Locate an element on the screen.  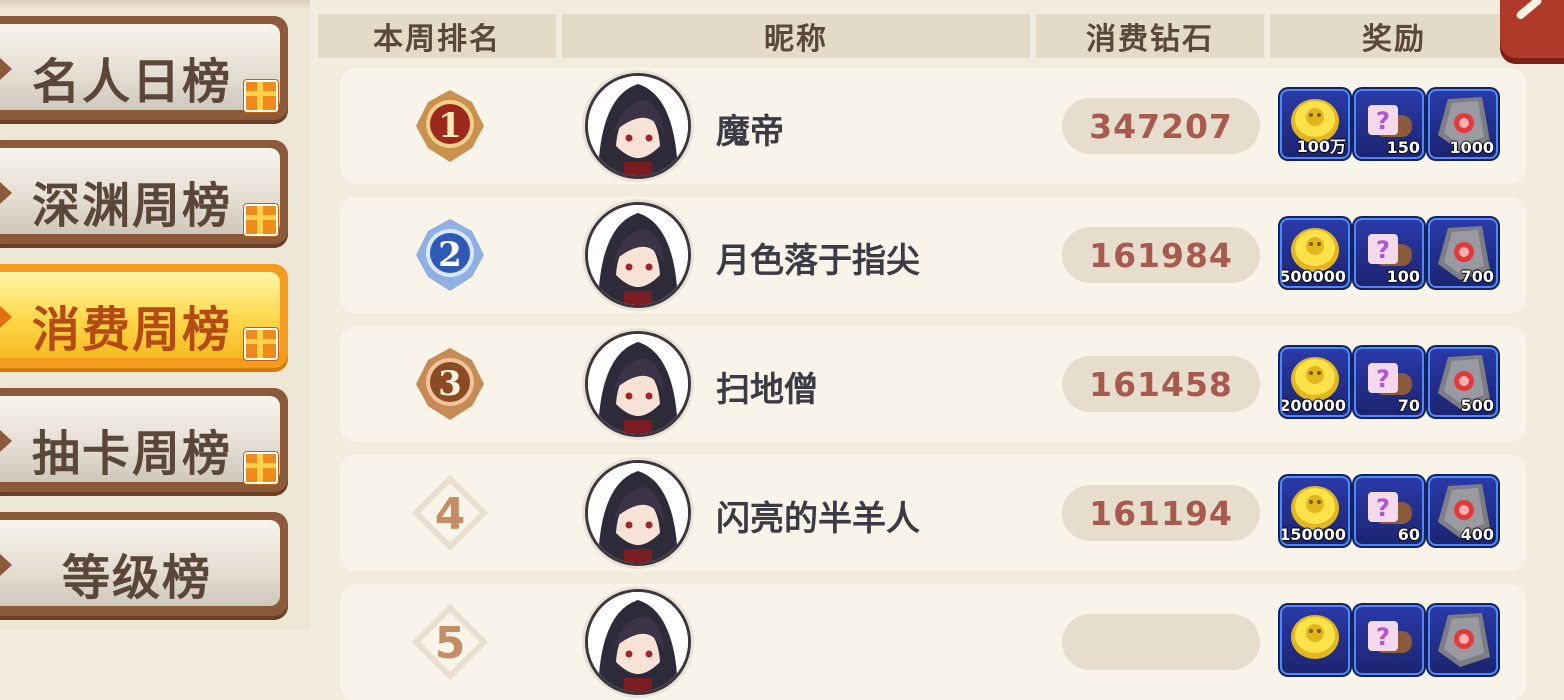
svg-text: 4 is located at coordinates (450, 514).